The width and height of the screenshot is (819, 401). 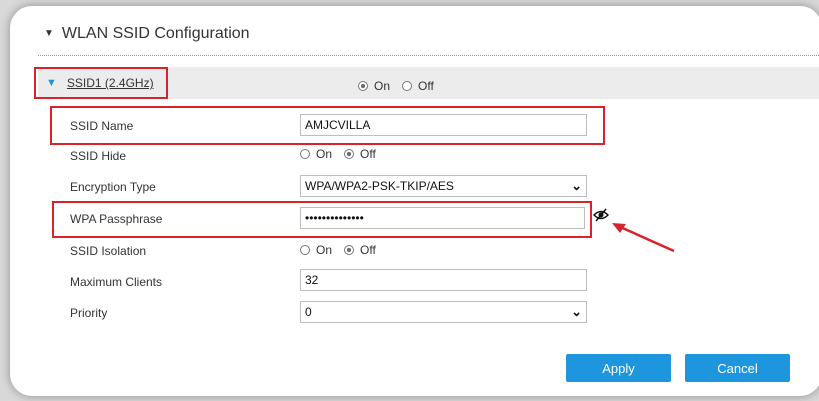 What do you see at coordinates (643, 238) in the screenshot?
I see `annotation-arrow` at bounding box center [643, 238].